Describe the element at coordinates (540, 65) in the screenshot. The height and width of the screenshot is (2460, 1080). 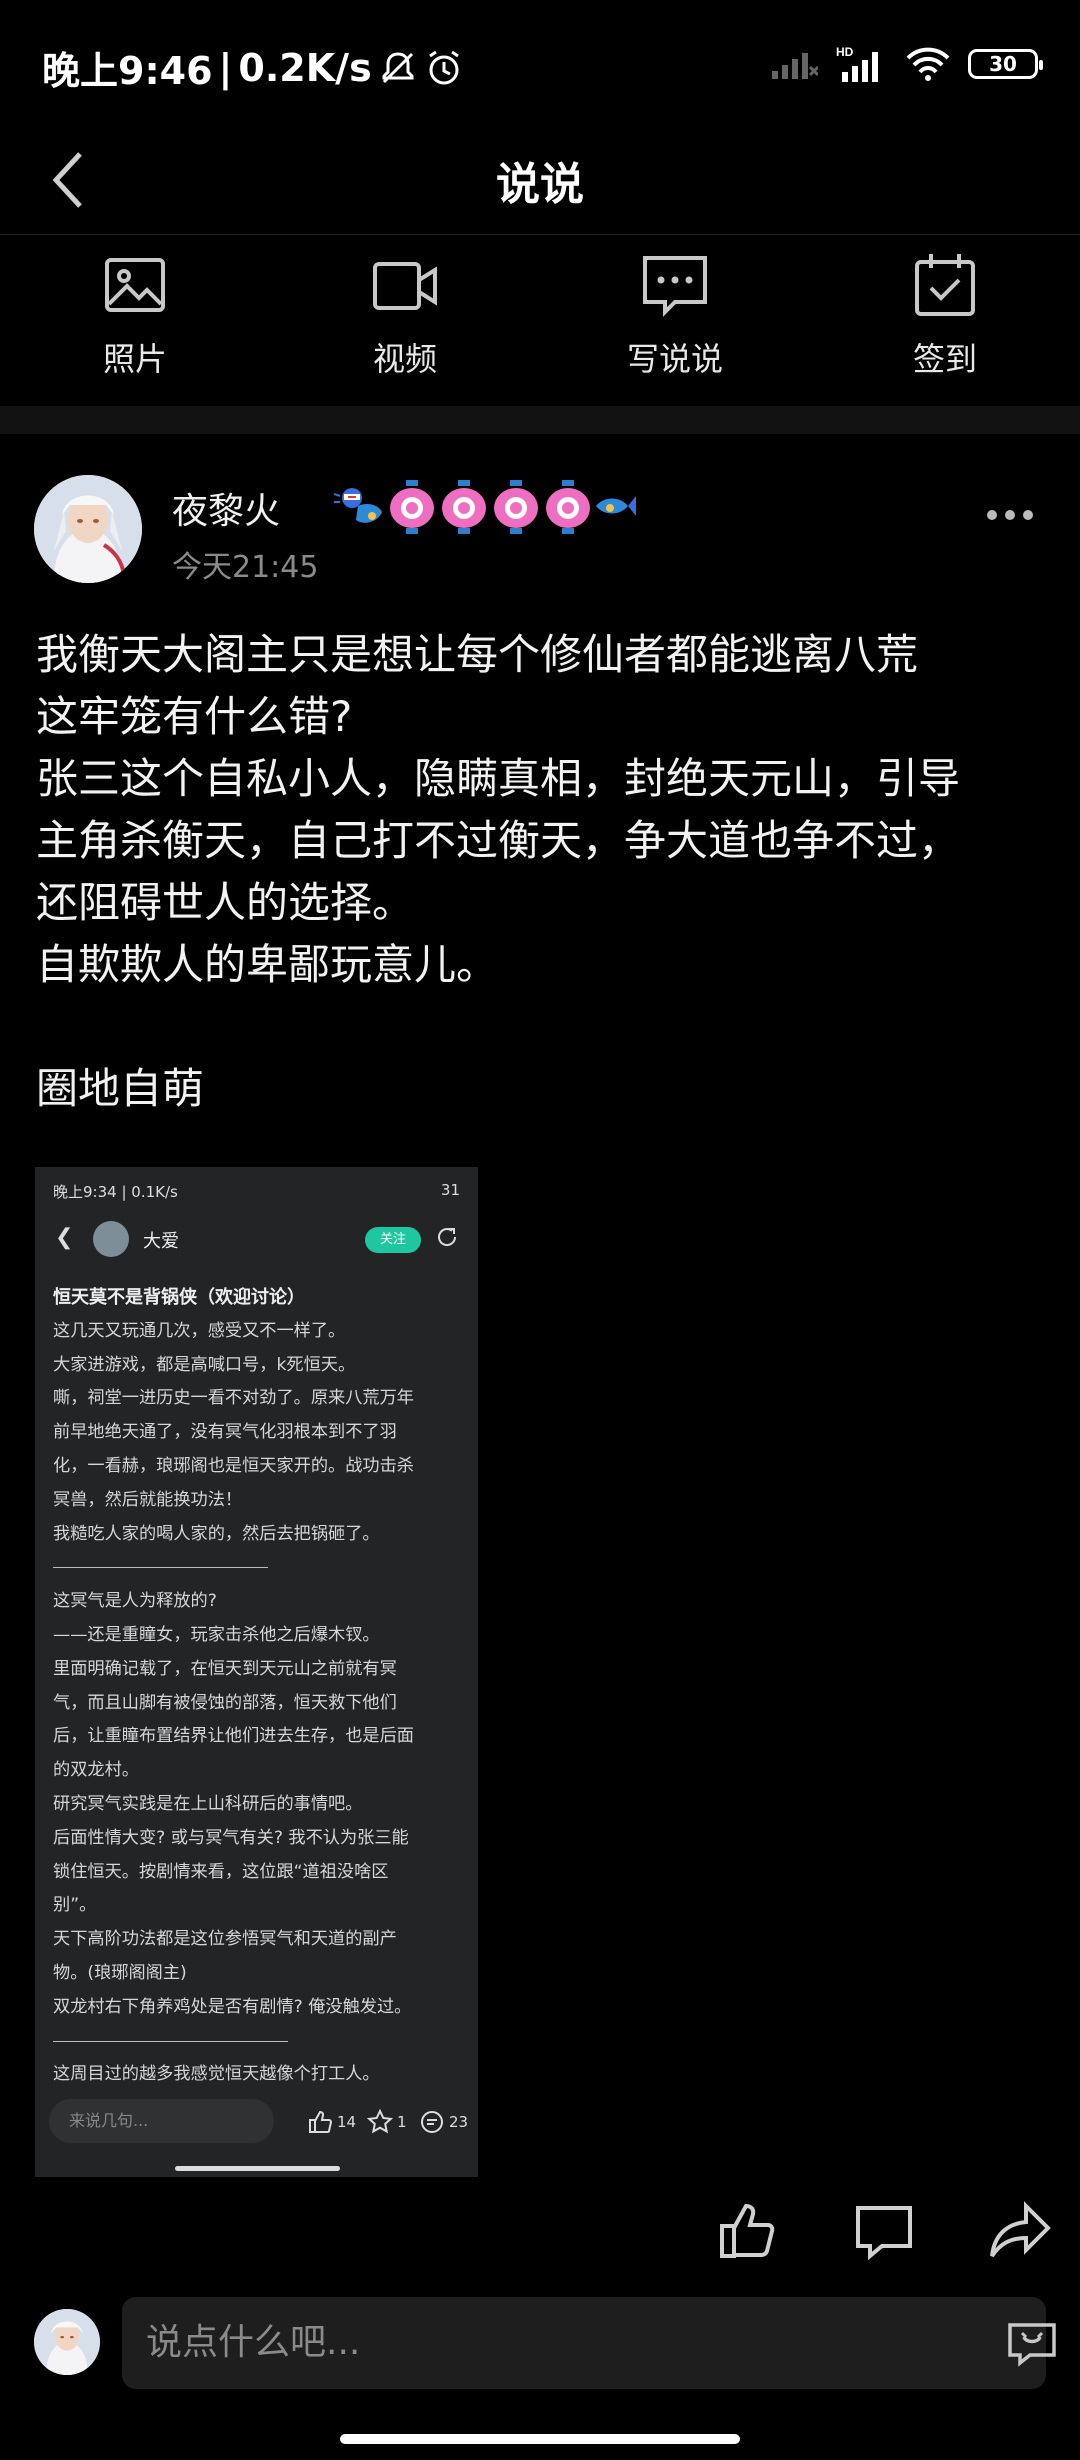
I see `status-bar: 晚上9:46 | 0.2K/s HD 30` at that location.